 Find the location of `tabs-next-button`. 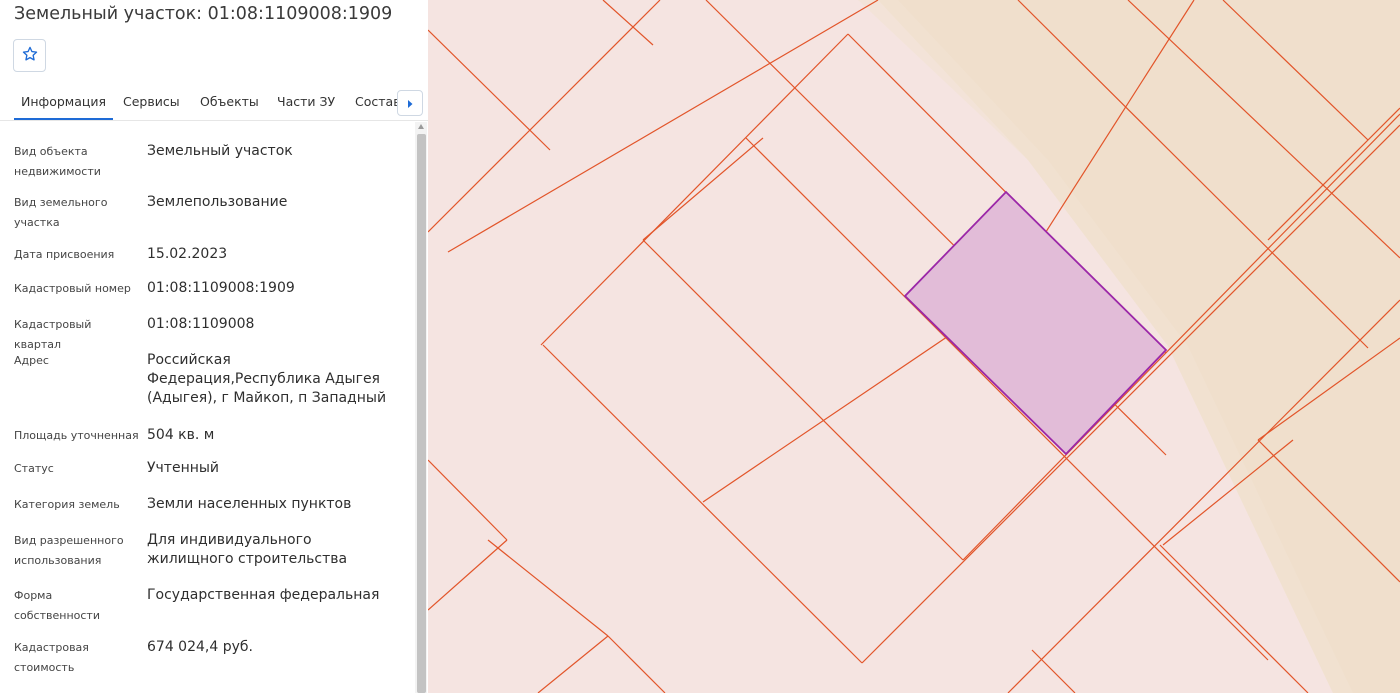

tabs-next-button is located at coordinates (410, 103).